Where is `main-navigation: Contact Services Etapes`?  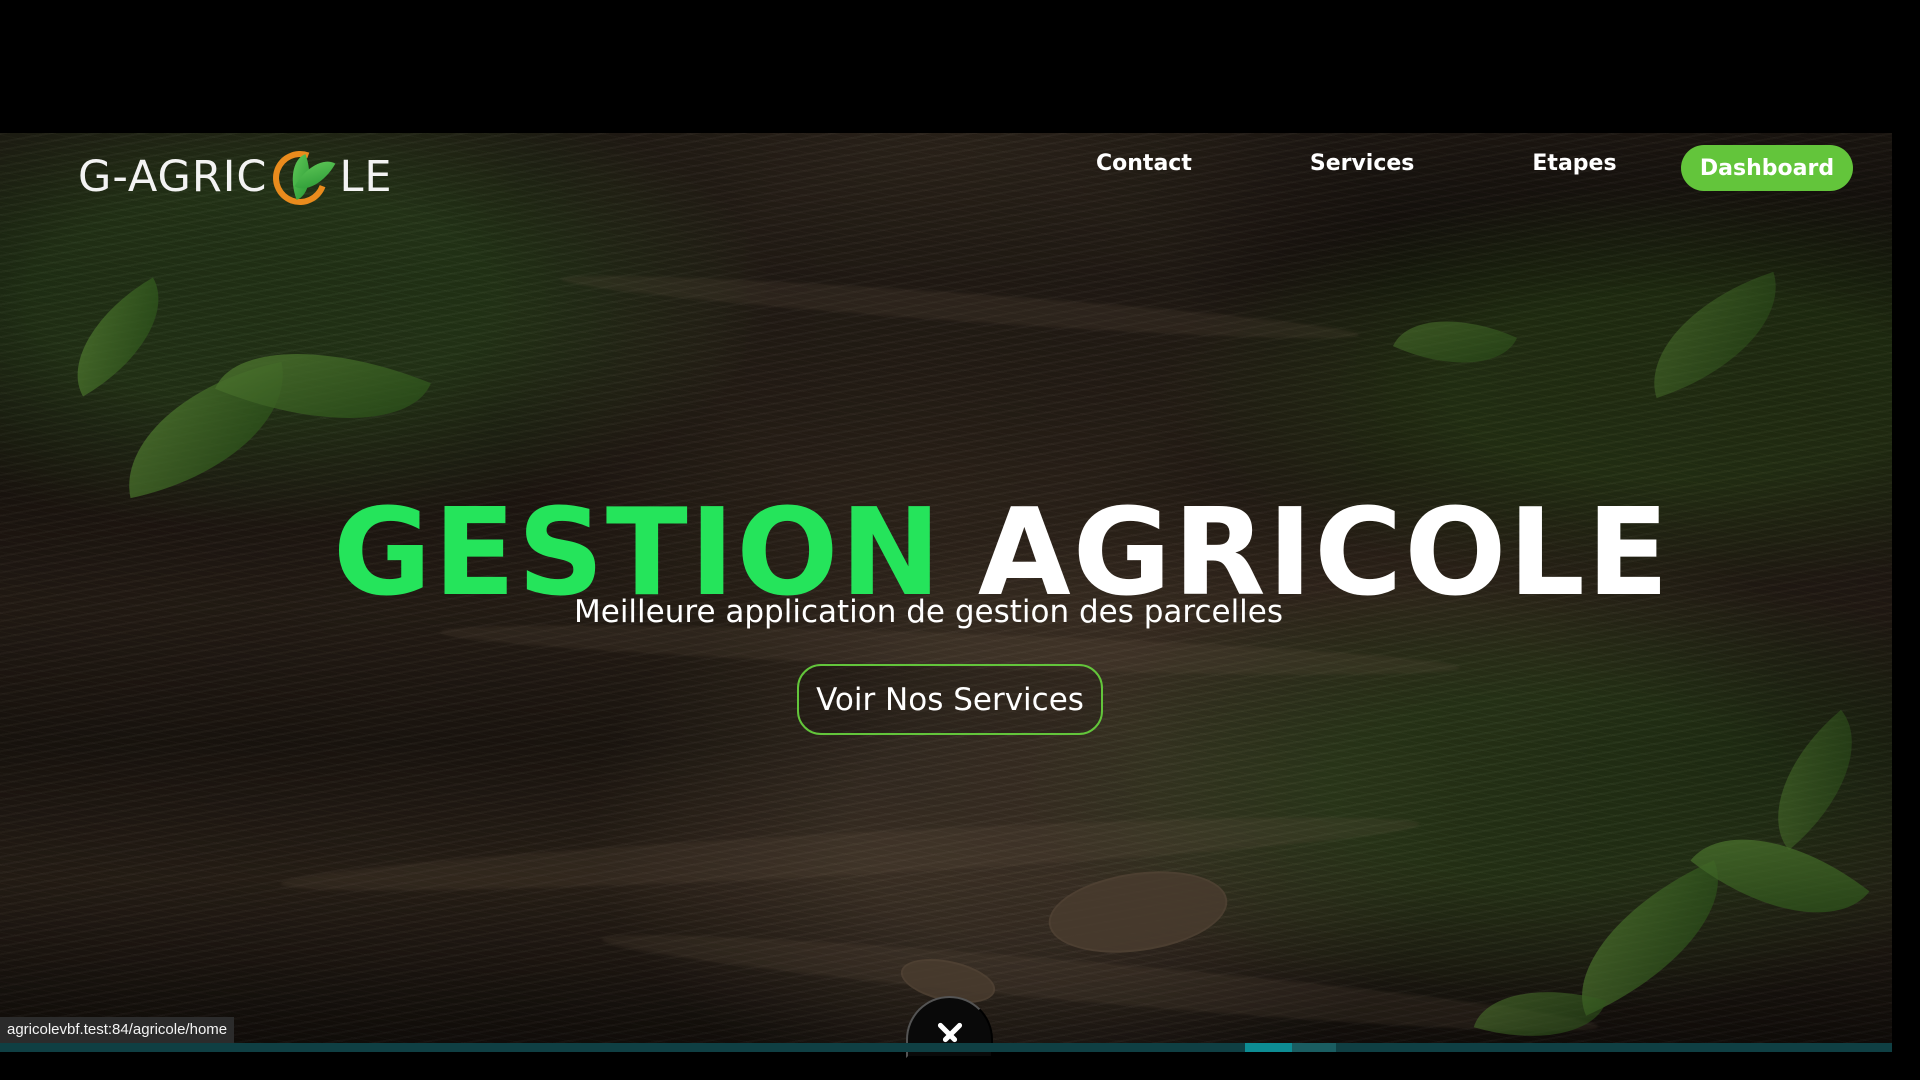 main-navigation: Contact Services Etapes is located at coordinates (1356, 163).